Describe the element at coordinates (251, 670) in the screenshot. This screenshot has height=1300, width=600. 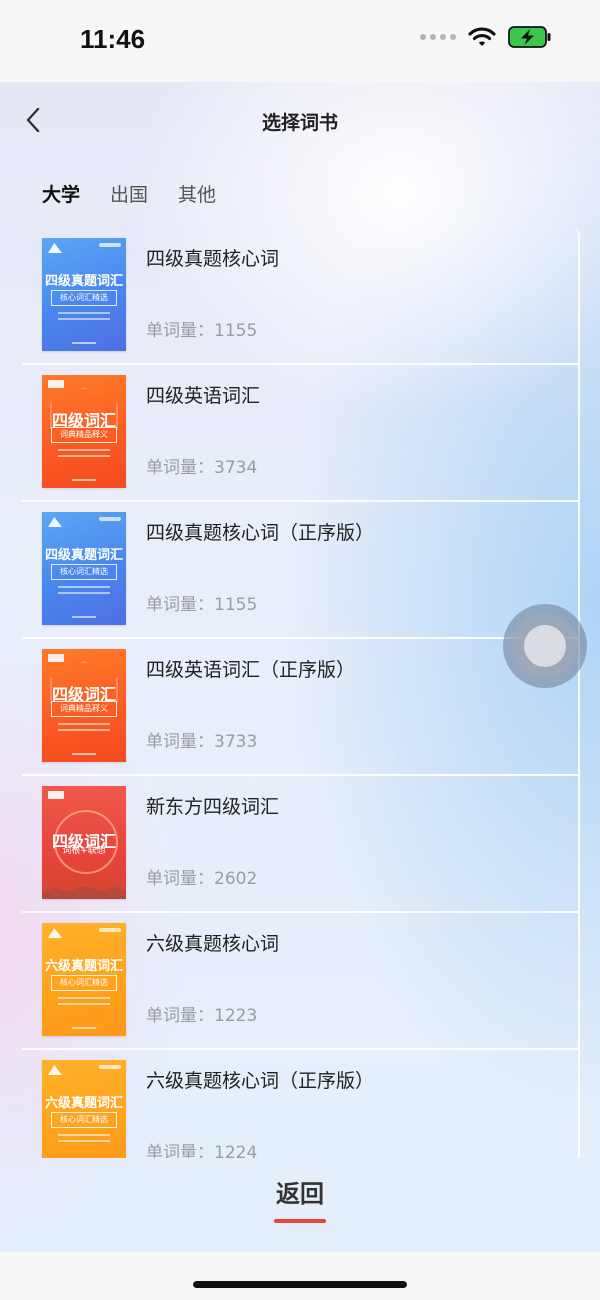
I see `book-name: 四级英语词汇（正序版）` at that location.